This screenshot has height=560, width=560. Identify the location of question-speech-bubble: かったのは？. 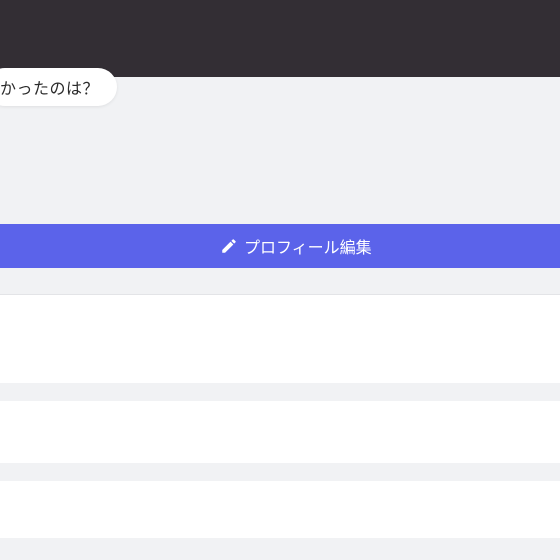
(59, 87).